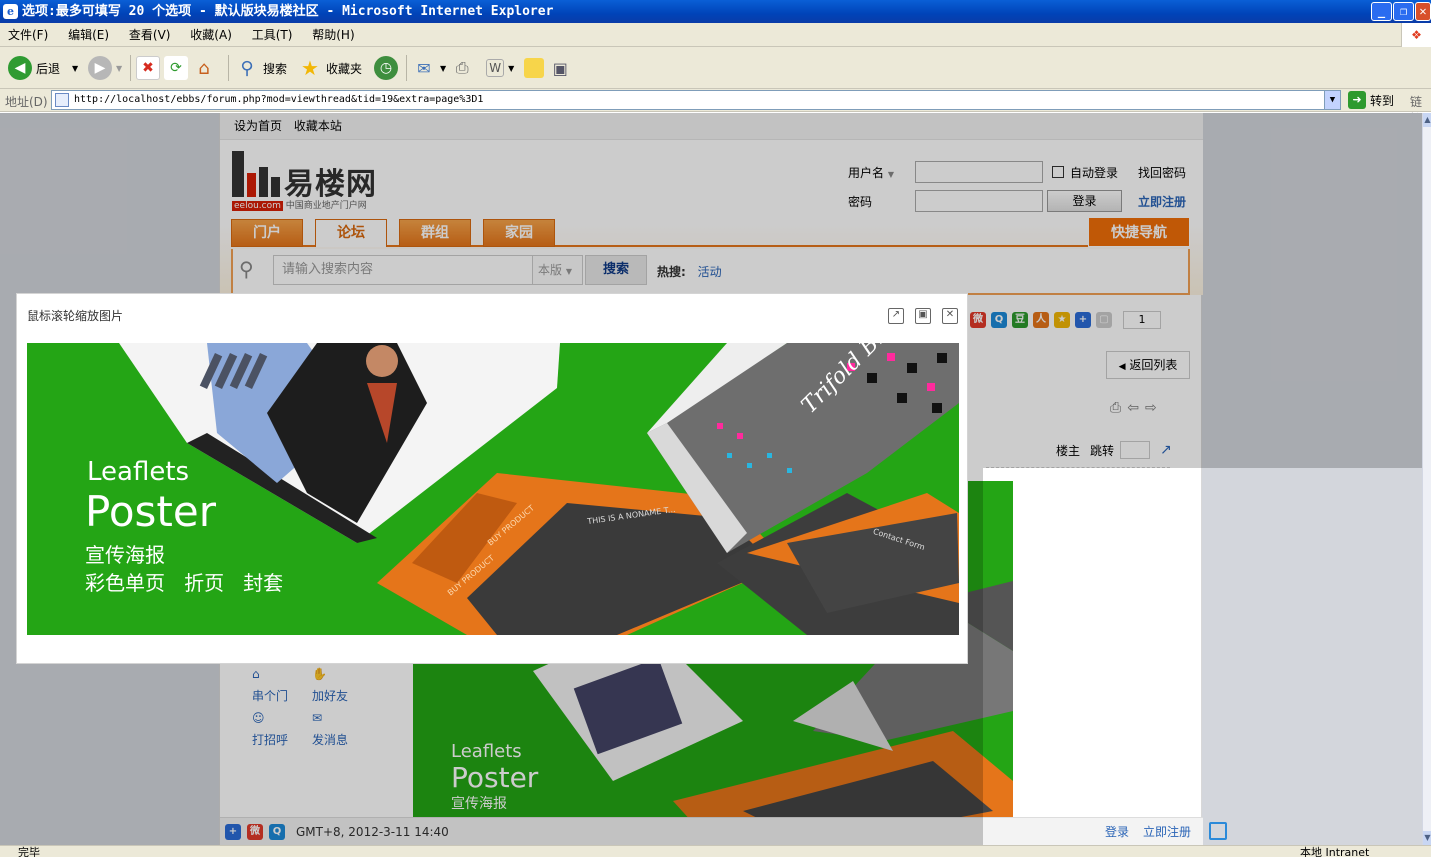 Image resolution: width=1431 pixels, height=857 pixels. Describe the element at coordinates (1381, 11) in the screenshot. I see `minimize-button: _` at that location.